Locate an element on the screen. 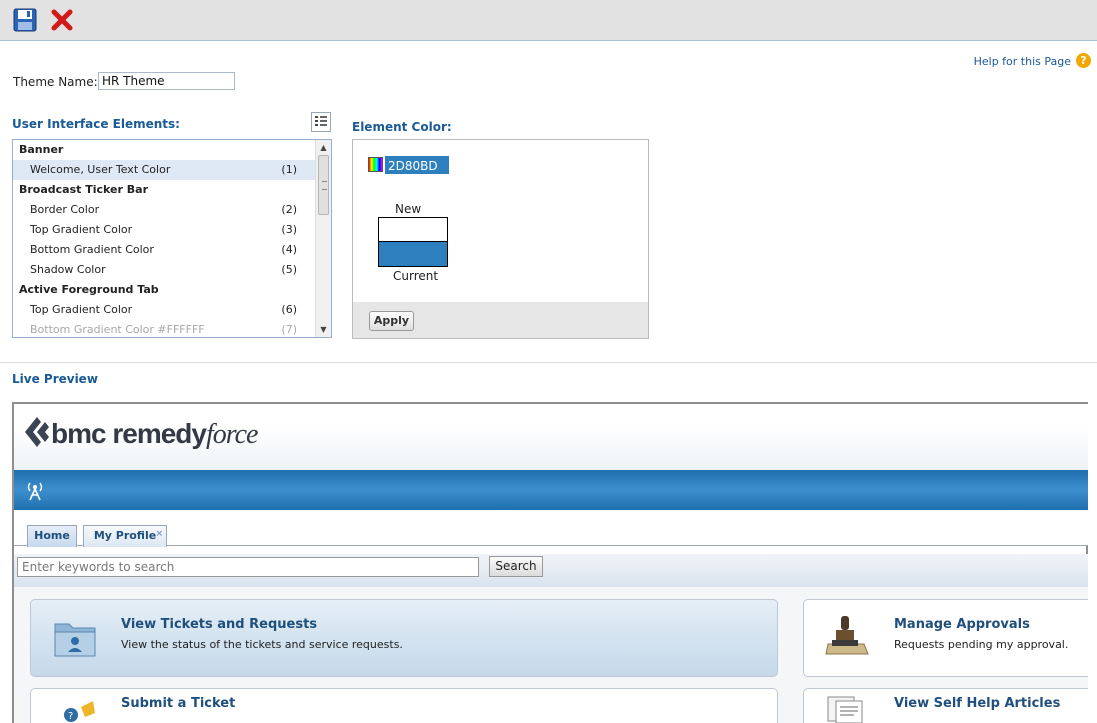 Image resolution: width=1097 pixels, height=723 pixels. list-group-broadcast: Broadcast Ticker Bar is located at coordinates (164, 190).